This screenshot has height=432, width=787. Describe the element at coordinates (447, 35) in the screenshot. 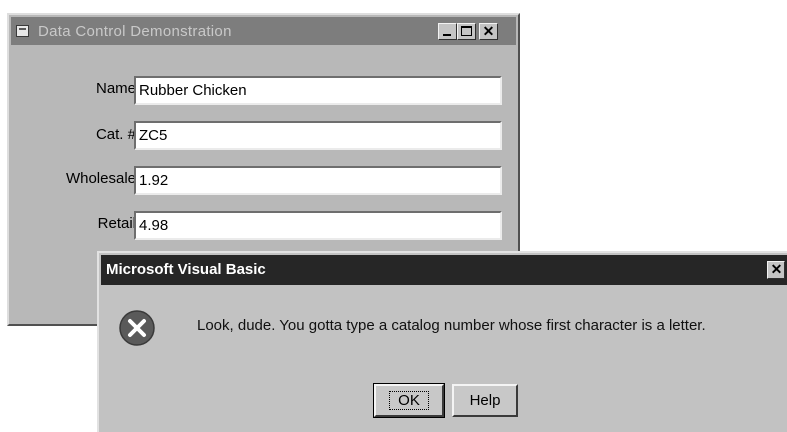

I see `minimize-icon` at that location.